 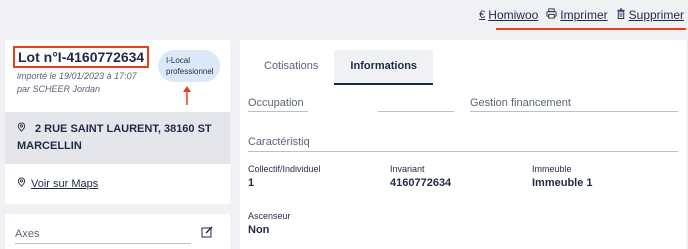 What do you see at coordinates (278, 111) in the screenshot?
I see `occupation-field` at bounding box center [278, 111].